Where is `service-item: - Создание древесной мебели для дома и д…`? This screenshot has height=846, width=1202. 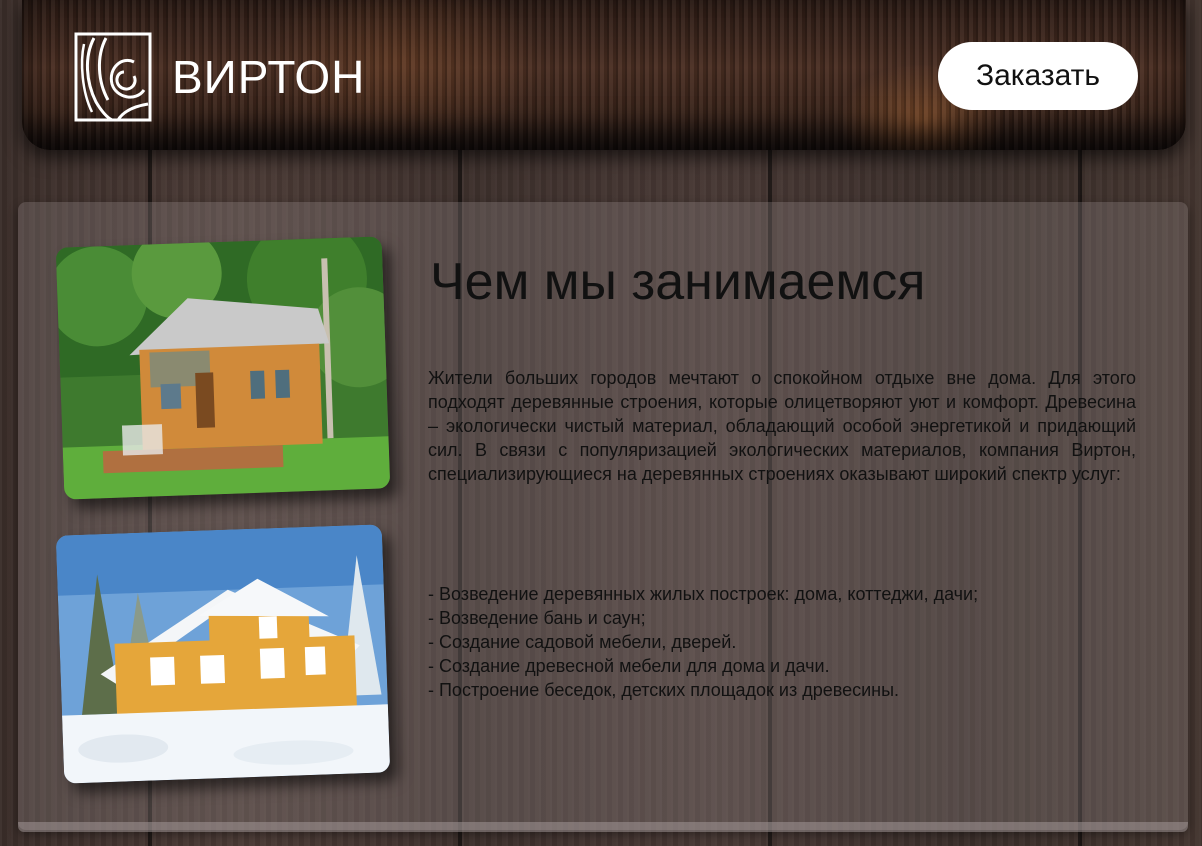
service-item: - Создание древесной мебели для дома и д… is located at coordinates (629, 666).